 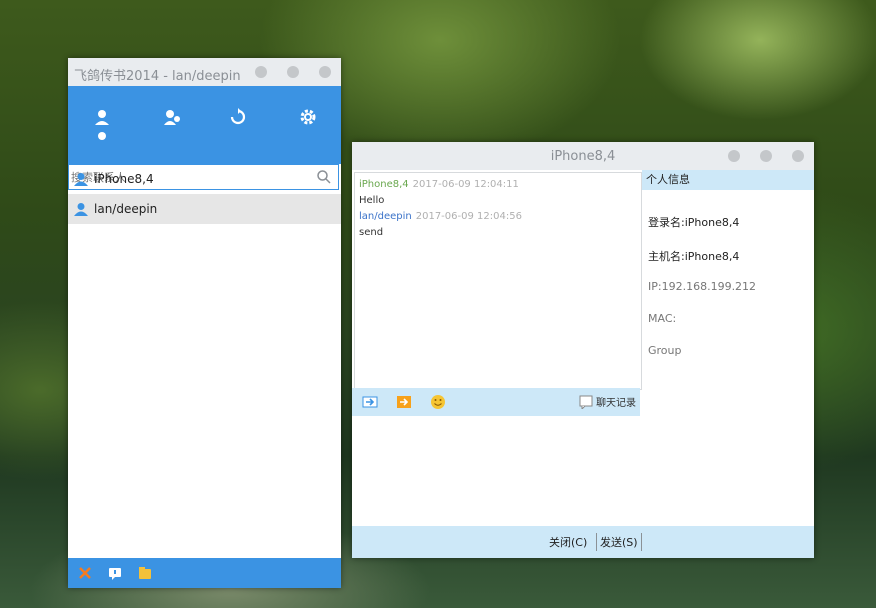 I want to click on message-time: 2017-06-09 12:04:11, so click(x=465, y=184).